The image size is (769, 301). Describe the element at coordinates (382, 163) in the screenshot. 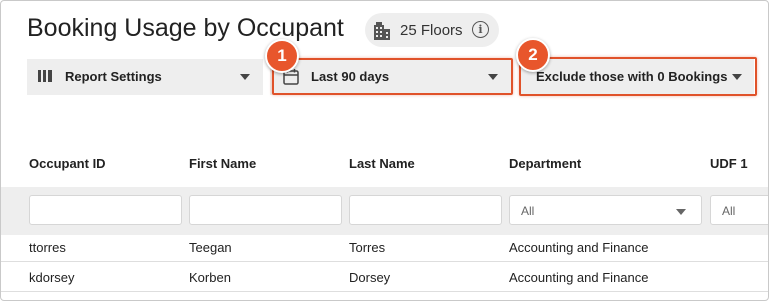

I see `column-header-last-name: Last Name` at that location.